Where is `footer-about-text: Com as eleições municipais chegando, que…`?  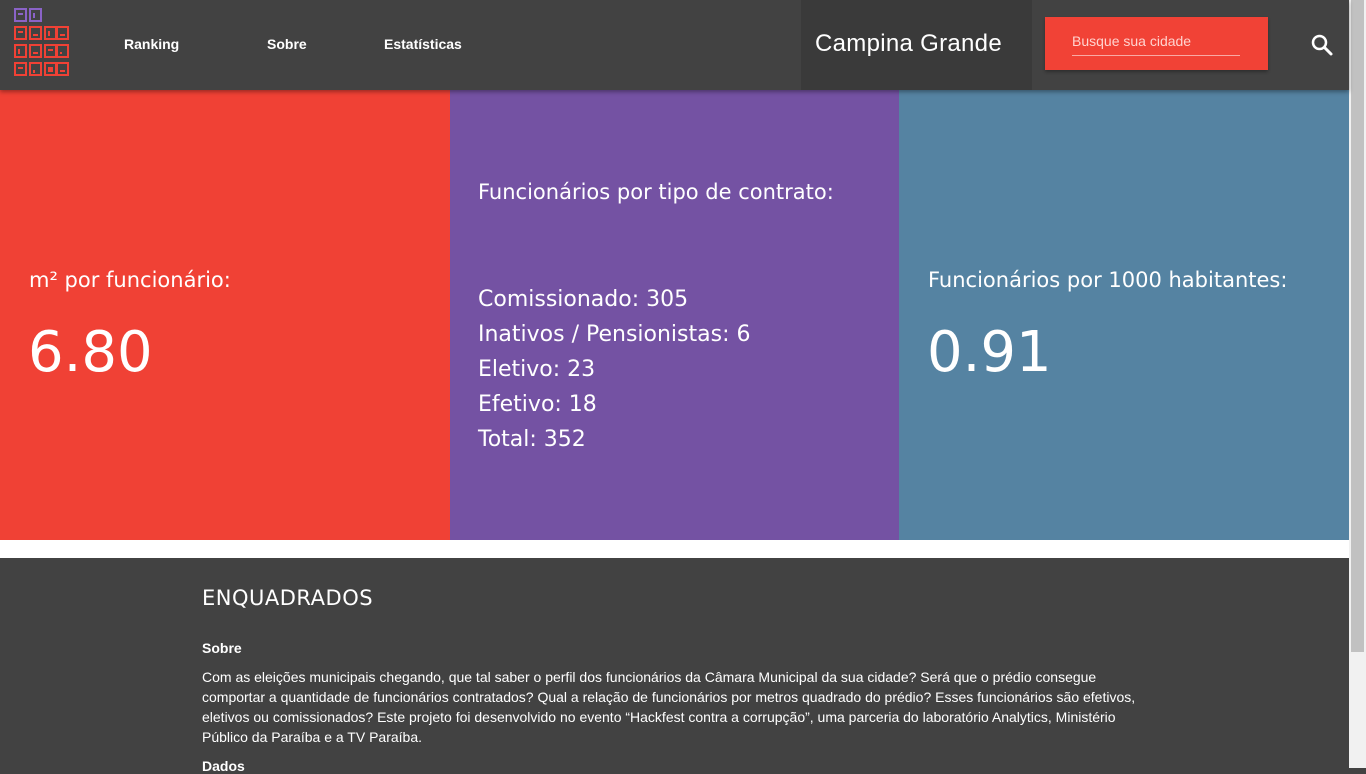
footer-about-text: Com as eleições municipais chegando, que… is located at coordinates (669, 707).